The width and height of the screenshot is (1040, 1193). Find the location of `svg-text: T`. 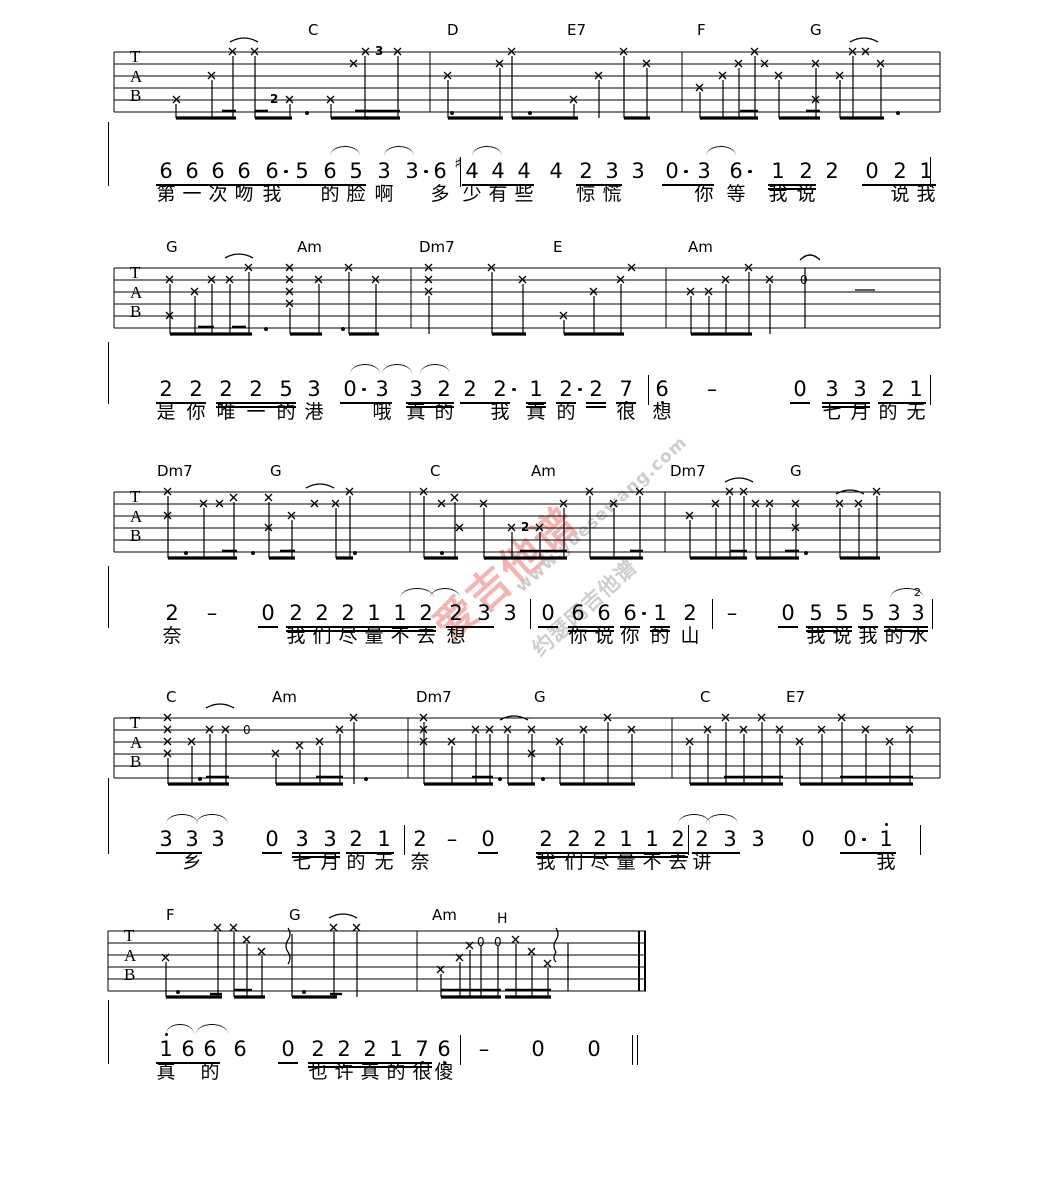

svg-text: T is located at coordinates (129, 935).